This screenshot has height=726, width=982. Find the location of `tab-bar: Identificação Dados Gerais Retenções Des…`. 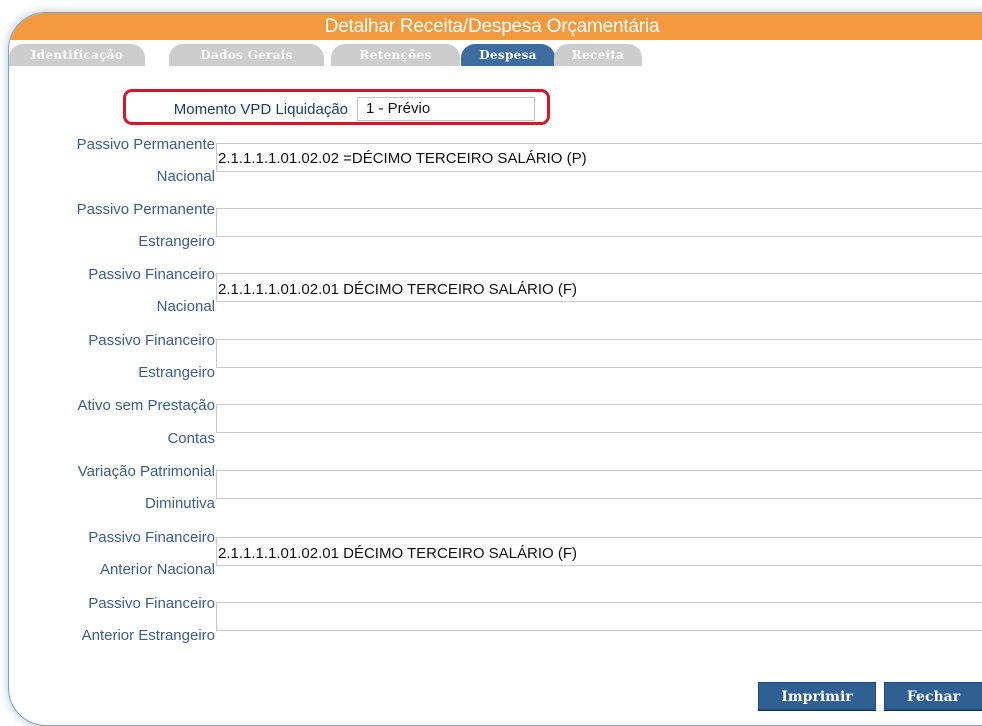

tab-bar: Identificação Dados Gerais Retenções Des… is located at coordinates (495, 57).